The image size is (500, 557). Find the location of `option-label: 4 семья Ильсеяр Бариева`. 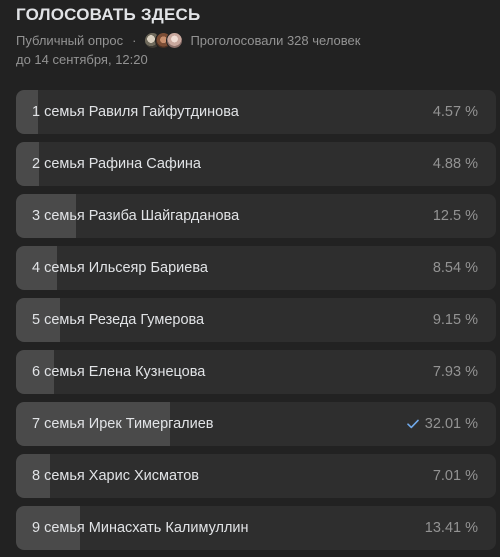

option-label: 4 семья Ильсеяр Бариева is located at coordinates (120, 268).